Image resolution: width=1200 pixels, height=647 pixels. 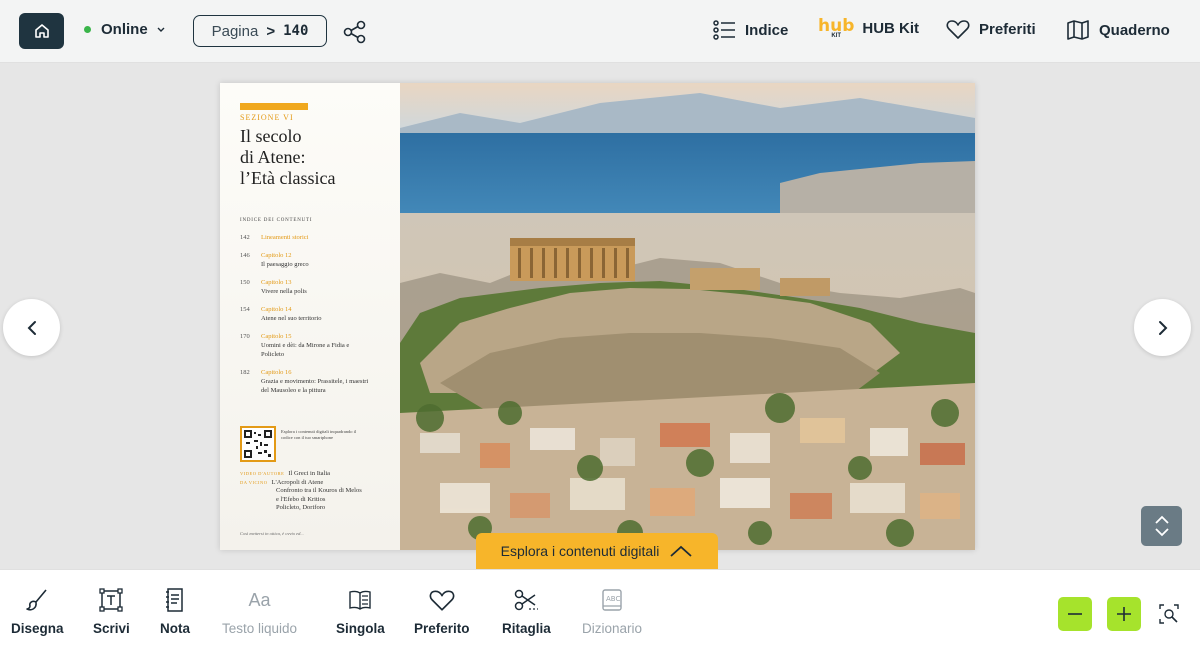 What do you see at coordinates (111, 600) in the screenshot?
I see `text-box-icon` at bounding box center [111, 600].